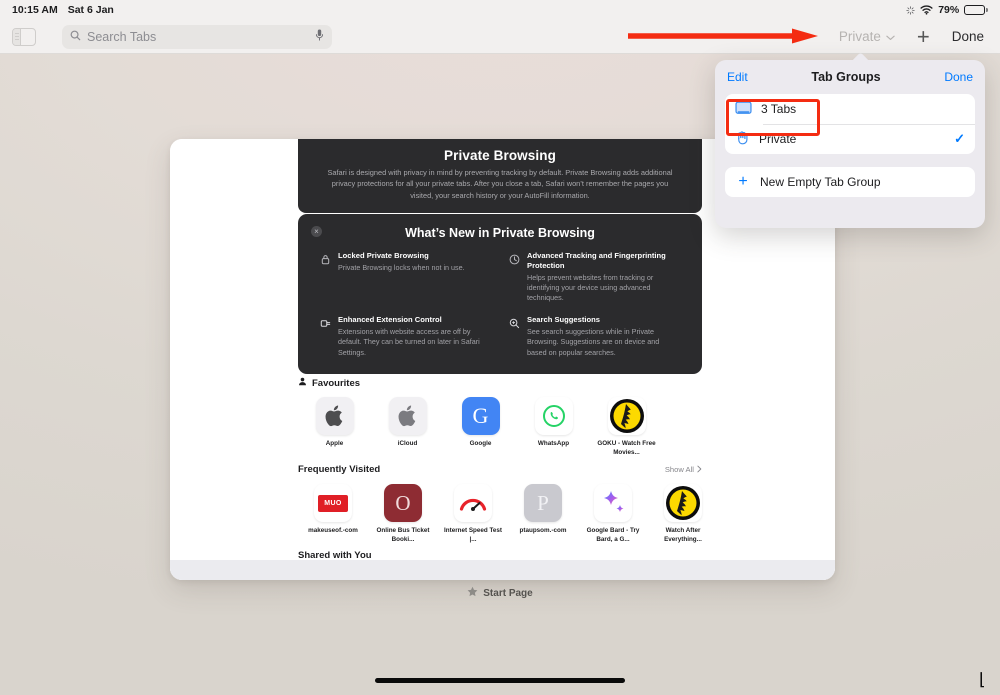 The height and width of the screenshot is (695, 1000). What do you see at coordinates (850, 109) in the screenshot?
I see `tab-group-row-3-tabs: 3 Tabs` at bounding box center [850, 109].